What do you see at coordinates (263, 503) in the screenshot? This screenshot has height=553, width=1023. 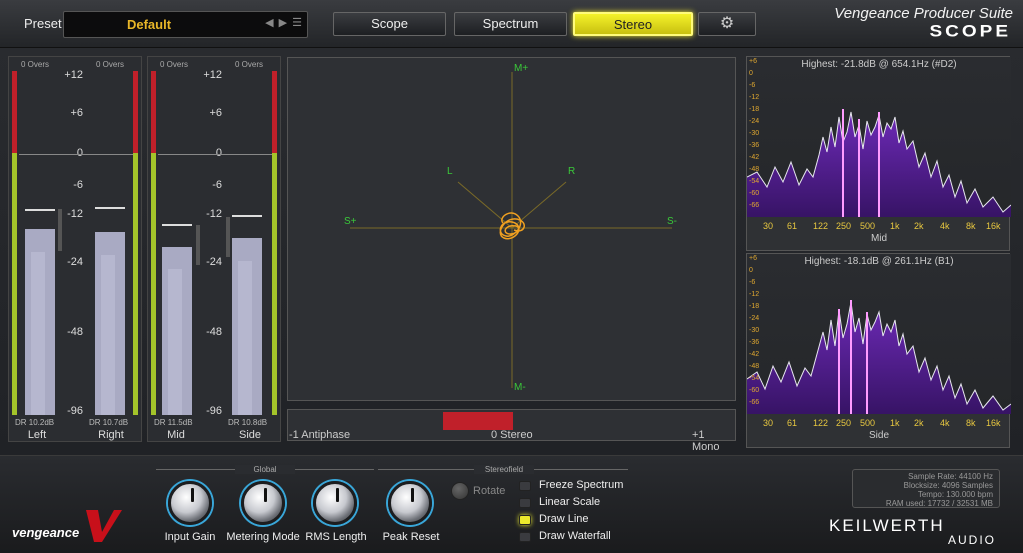 I see `metering-mode-knob` at bounding box center [263, 503].